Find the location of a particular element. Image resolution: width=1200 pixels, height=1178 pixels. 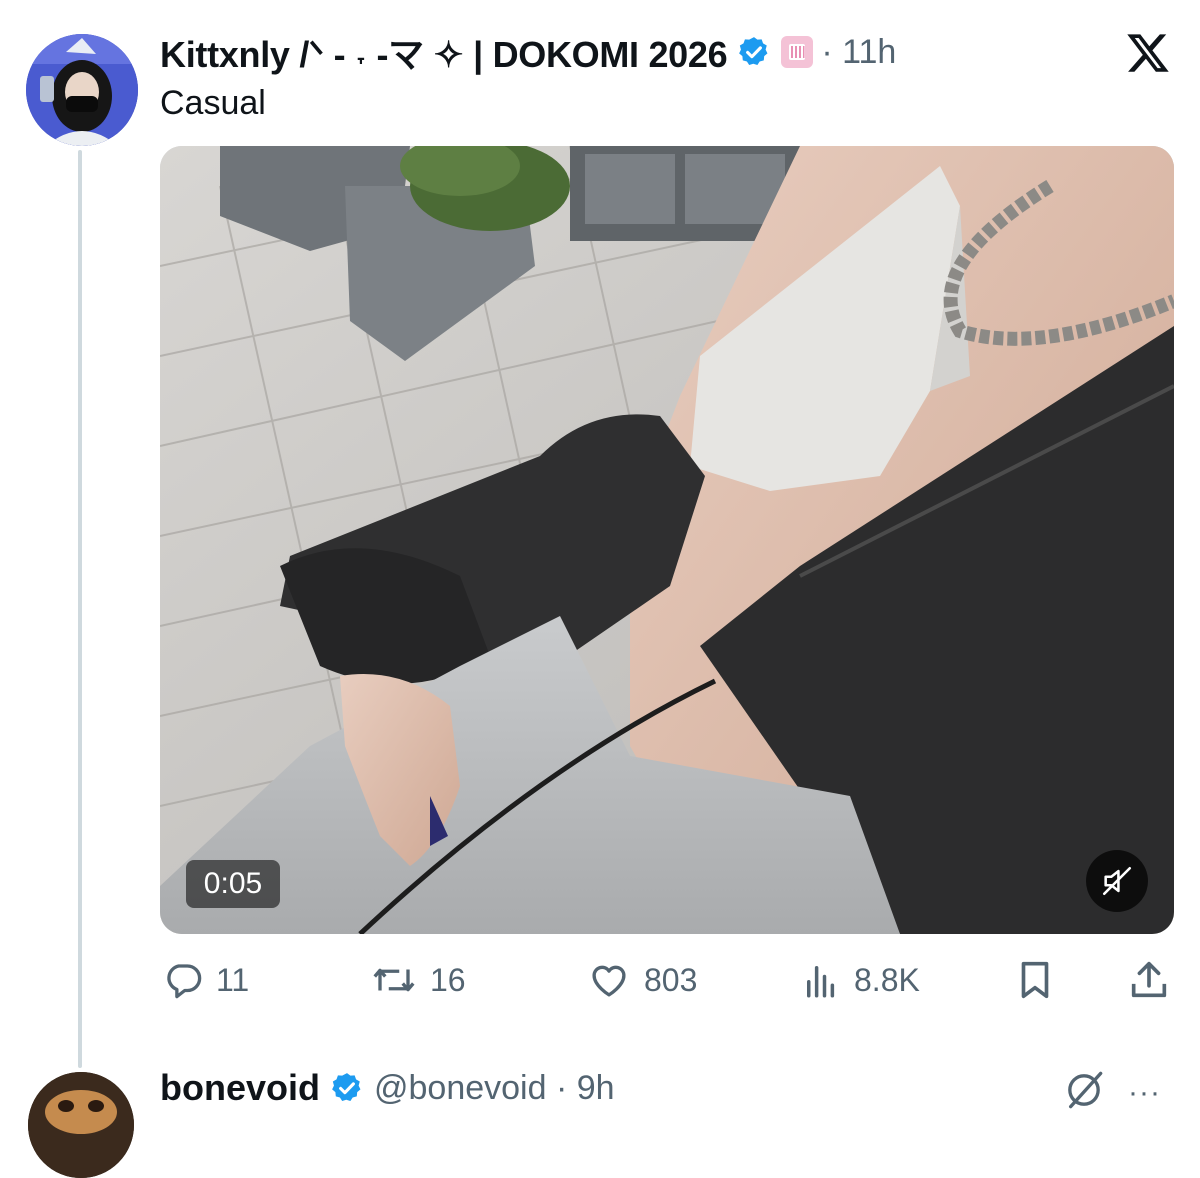

muted-speaker-icon is located at coordinates (1117, 881).